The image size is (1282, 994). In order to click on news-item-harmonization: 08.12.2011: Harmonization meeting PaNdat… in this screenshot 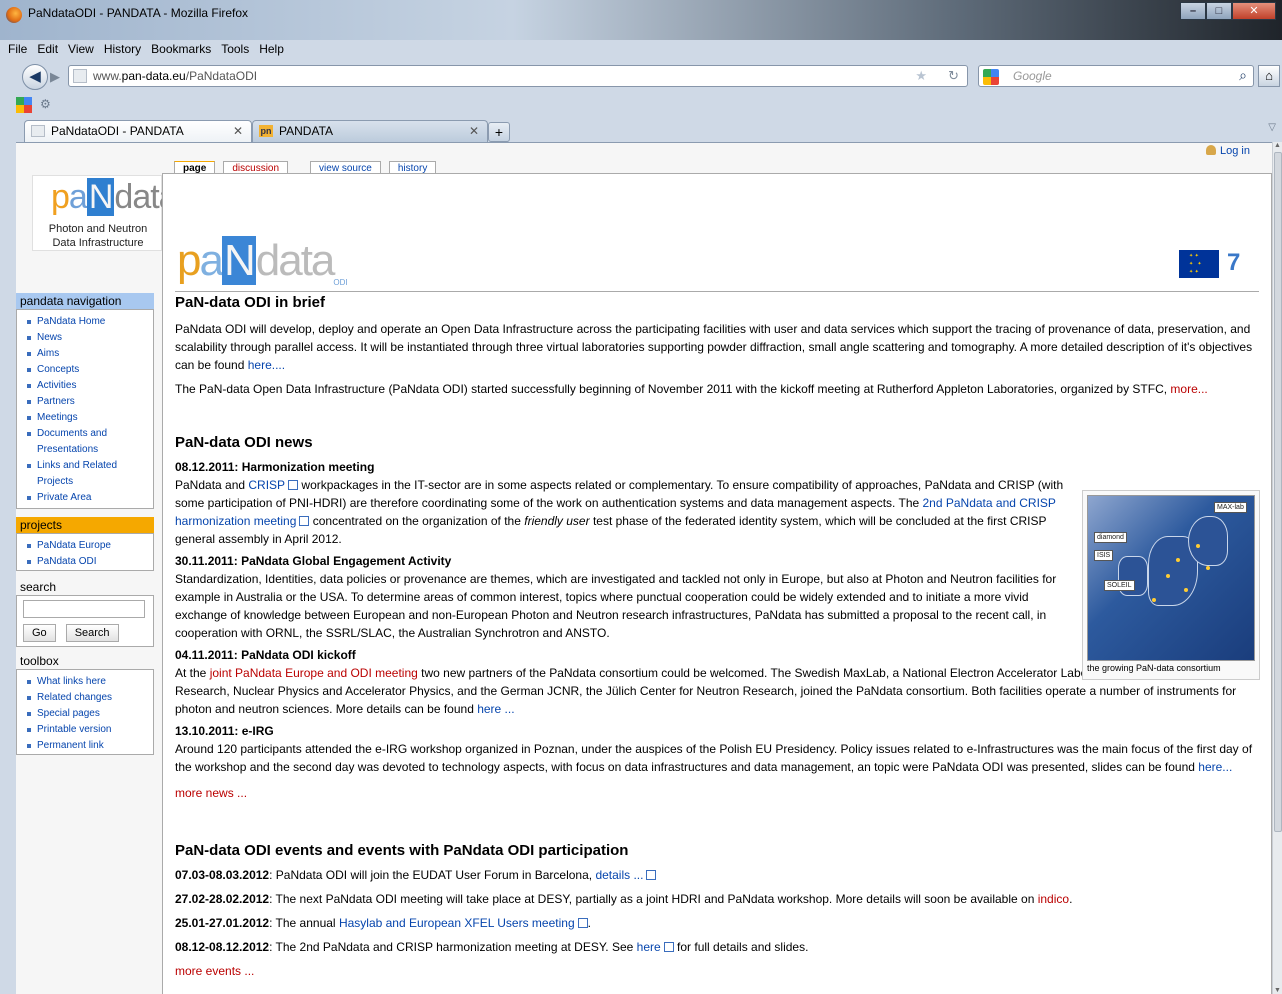, I will do `click(619, 503)`.